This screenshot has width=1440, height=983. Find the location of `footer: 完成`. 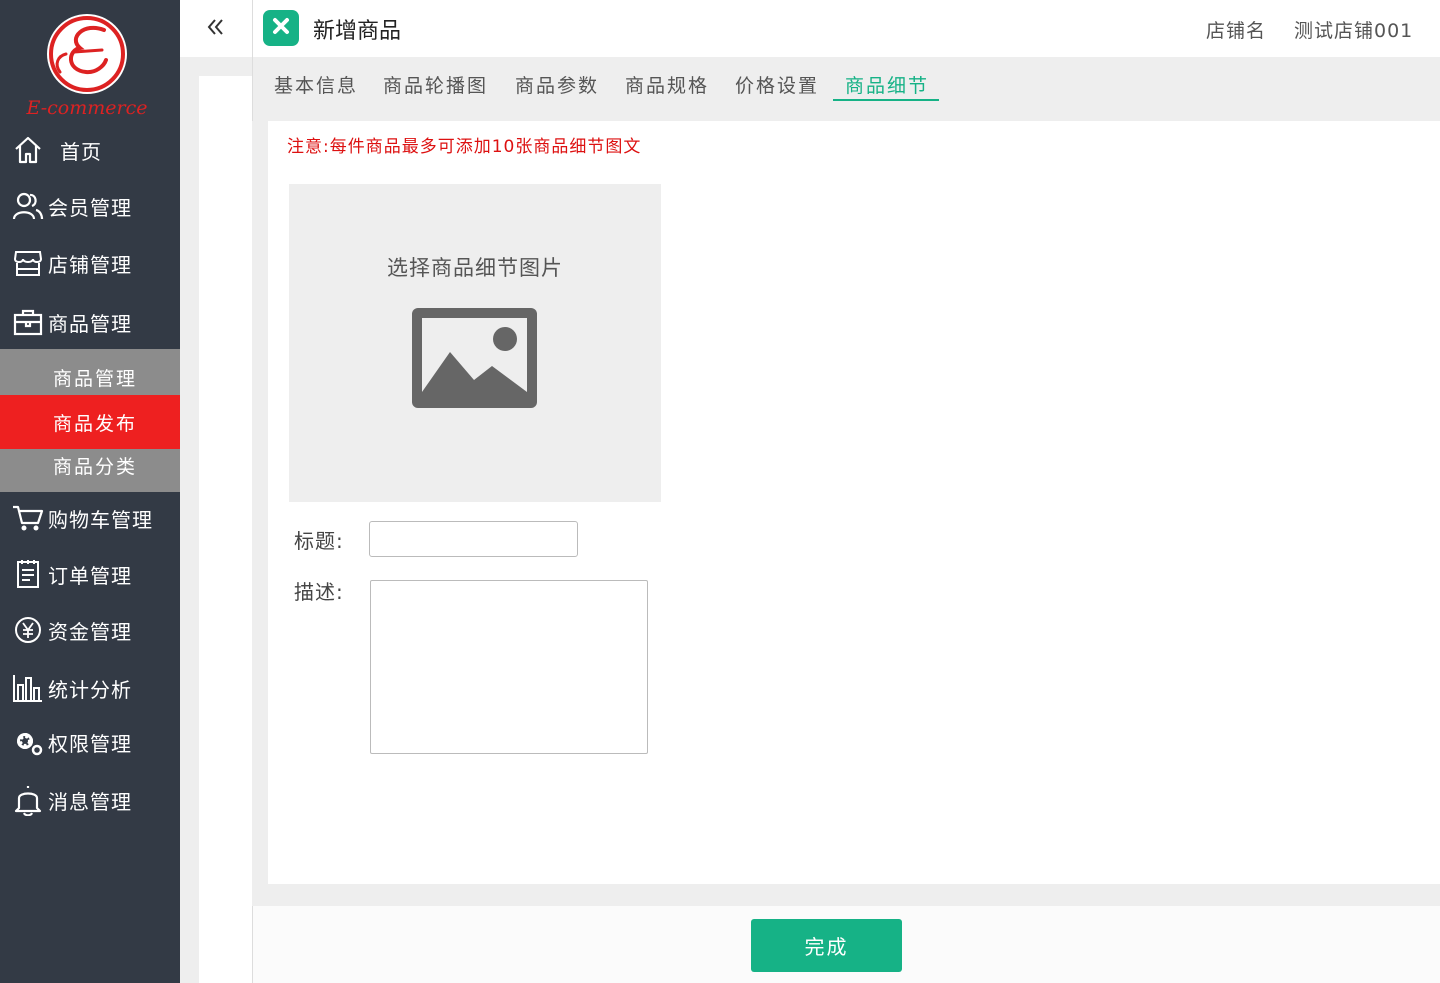

footer: 完成 is located at coordinates (846, 944).